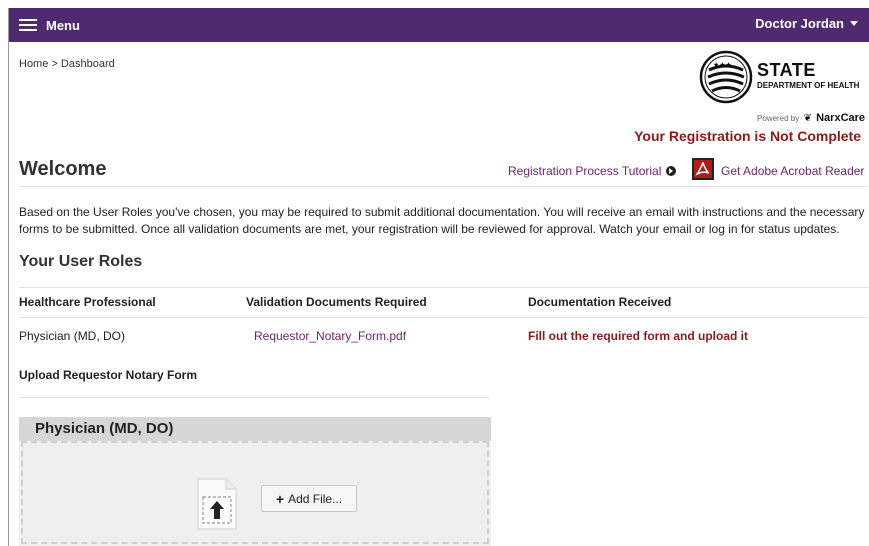 The image size is (869, 546). I want to click on menu-button: Menu, so click(49, 25).